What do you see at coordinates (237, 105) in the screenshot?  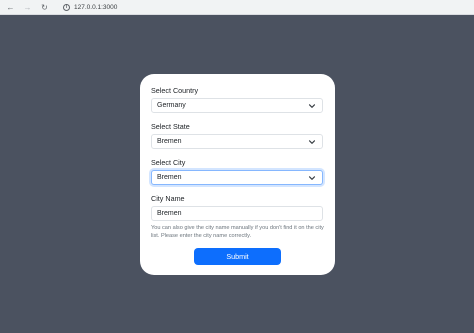 I see `country-select: Germany` at bounding box center [237, 105].